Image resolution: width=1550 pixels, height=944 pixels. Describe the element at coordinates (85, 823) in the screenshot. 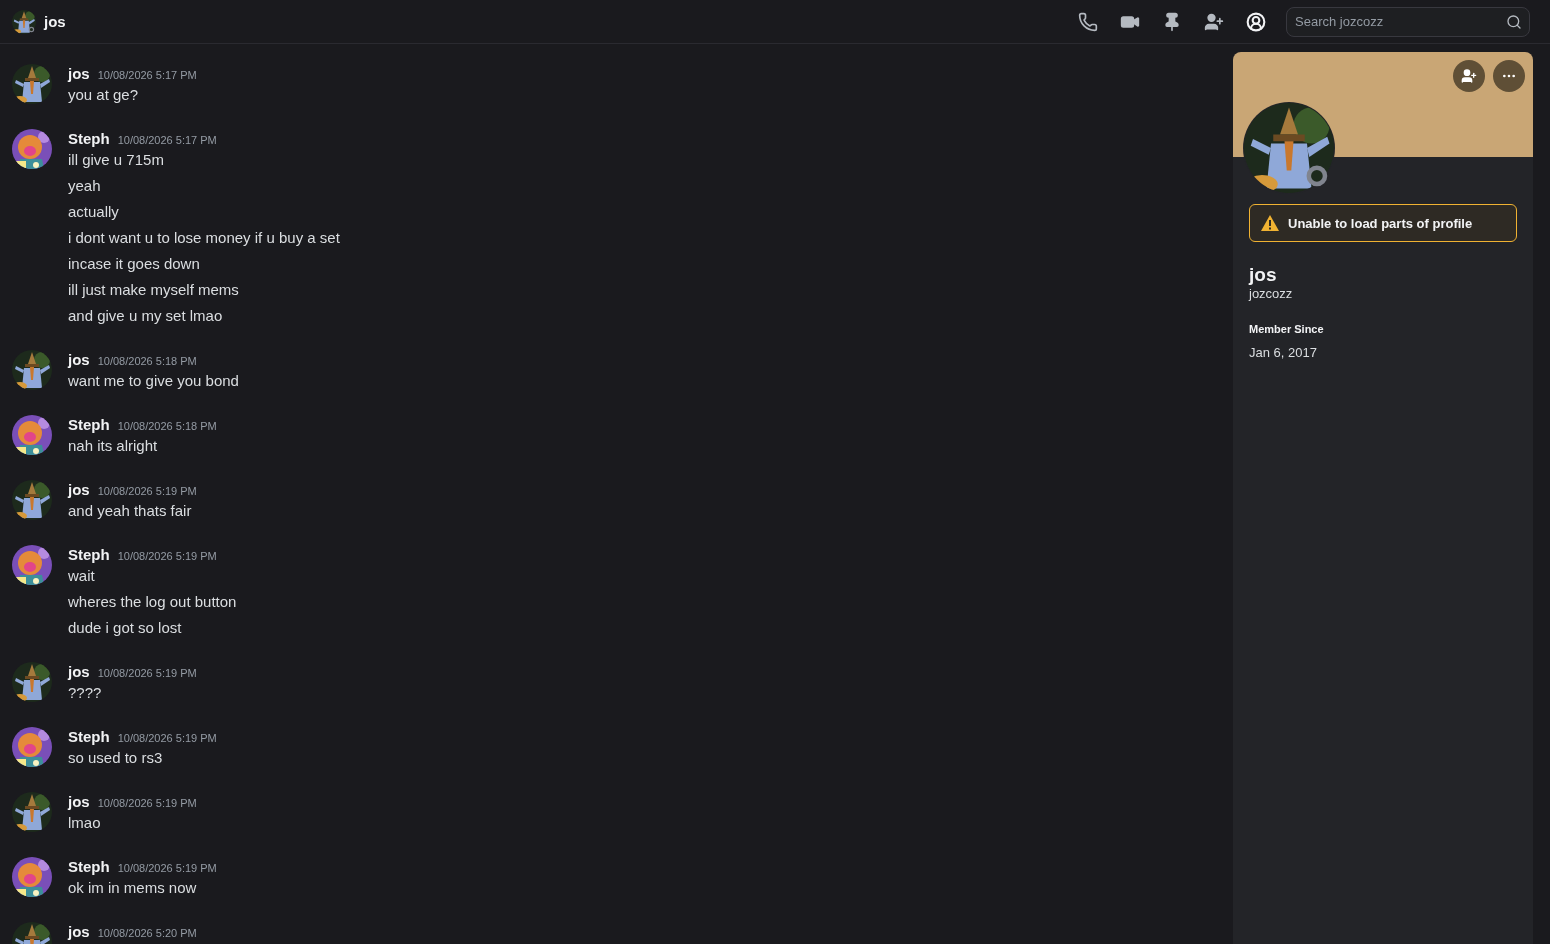

I see `message-text: lmao` at that location.